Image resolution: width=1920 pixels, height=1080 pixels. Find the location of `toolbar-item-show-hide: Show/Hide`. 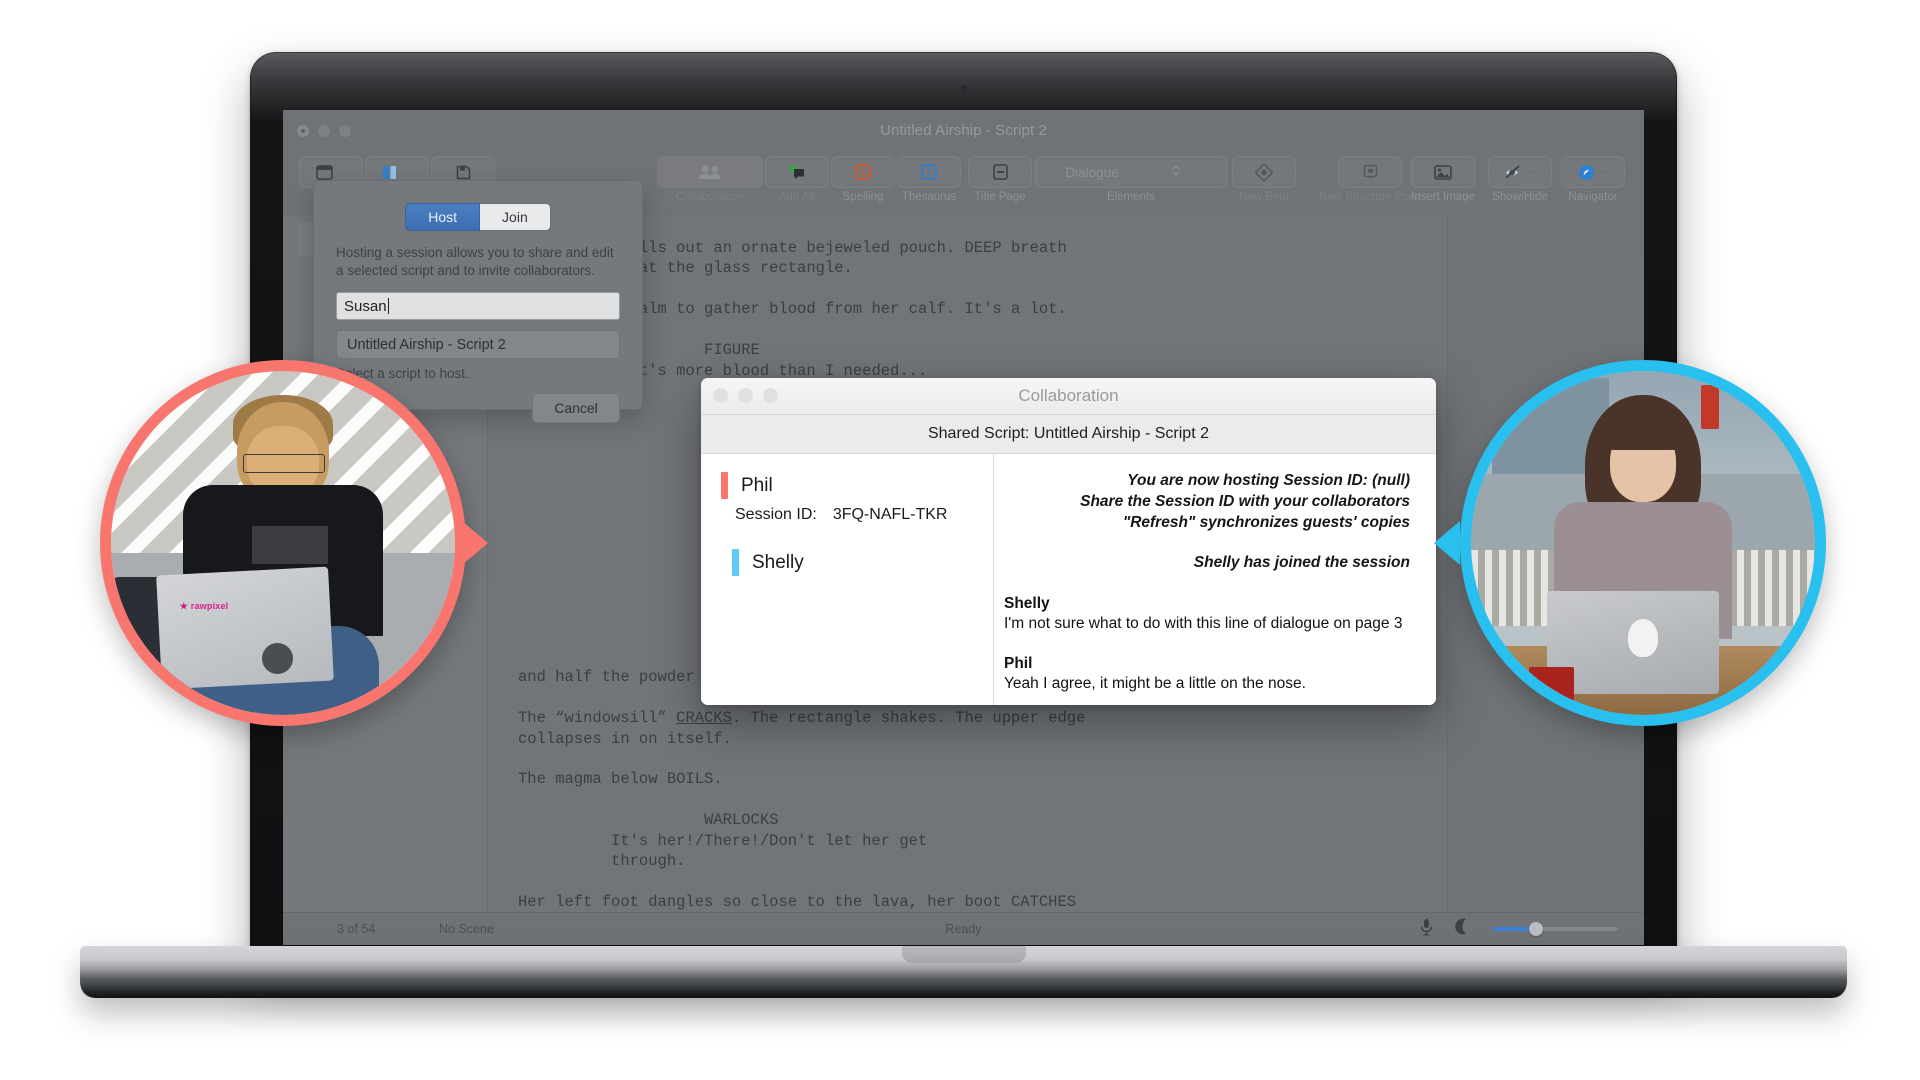

toolbar-item-show-hide: Show/Hide is located at coordinates (1520, 179).